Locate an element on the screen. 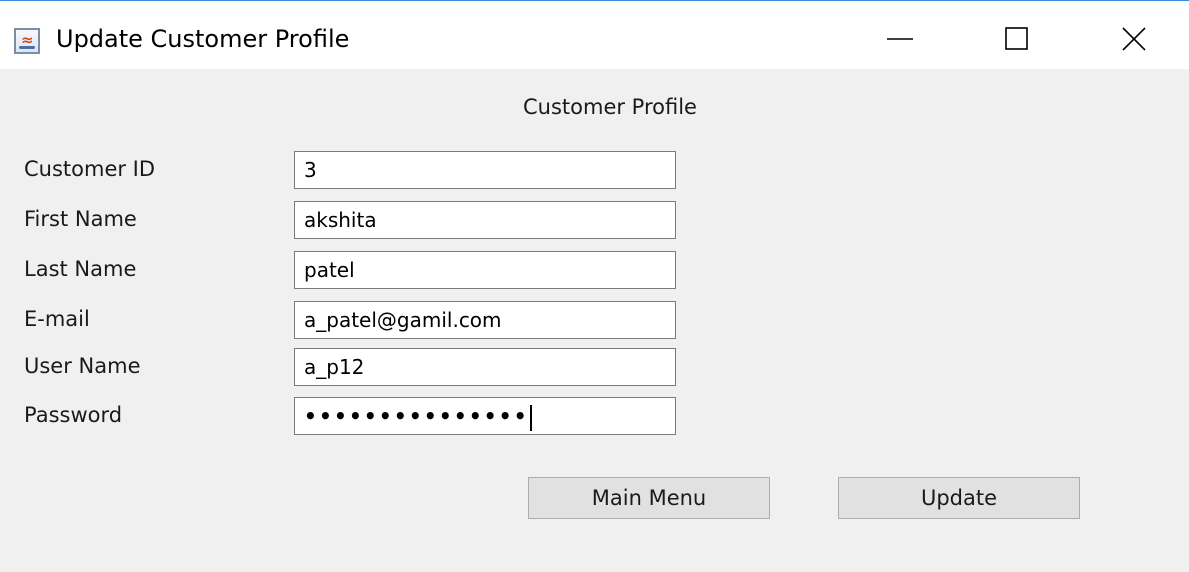 This screenshot has width=1189, height=572. user-name-field: a_p12 is located at coordinates (485, 367).